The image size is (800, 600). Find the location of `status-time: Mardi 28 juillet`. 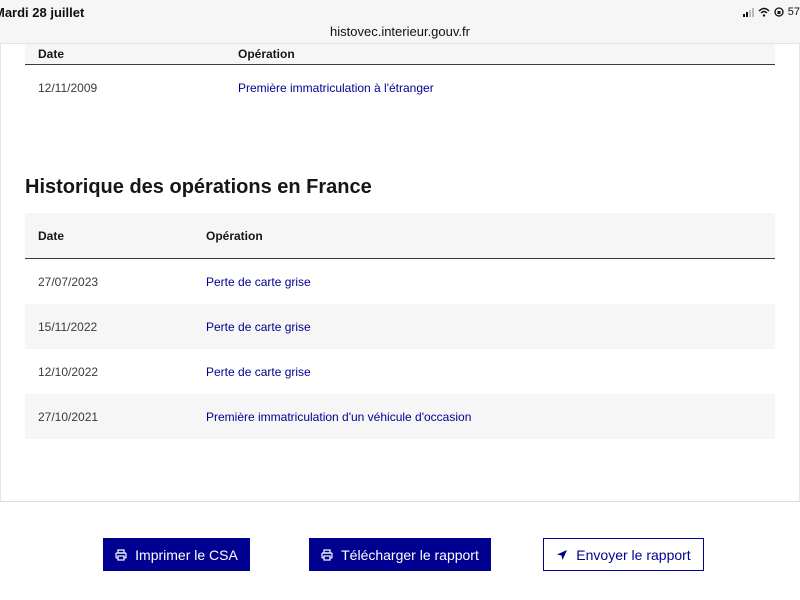

status-time: Mardi 28 juillet is located at coordinates (42, 12).